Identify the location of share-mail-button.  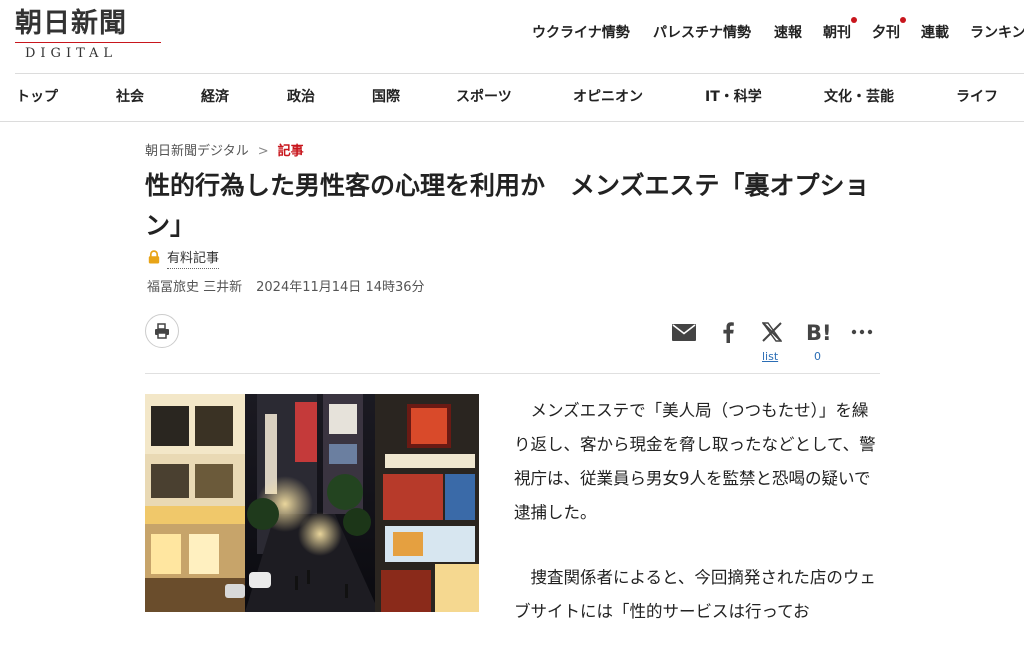
(684, 332).